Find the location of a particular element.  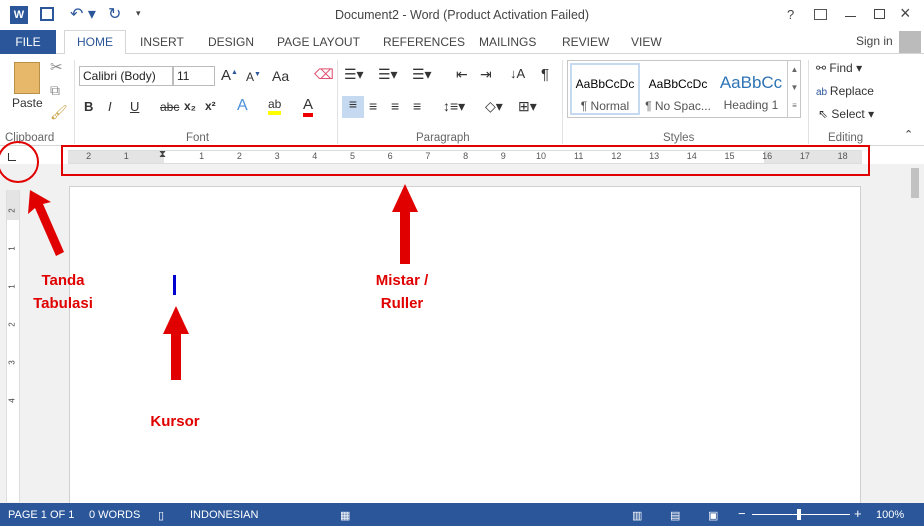

annotation-ruler-label: Mistar / Ruller is located at coordinates (402, 292).